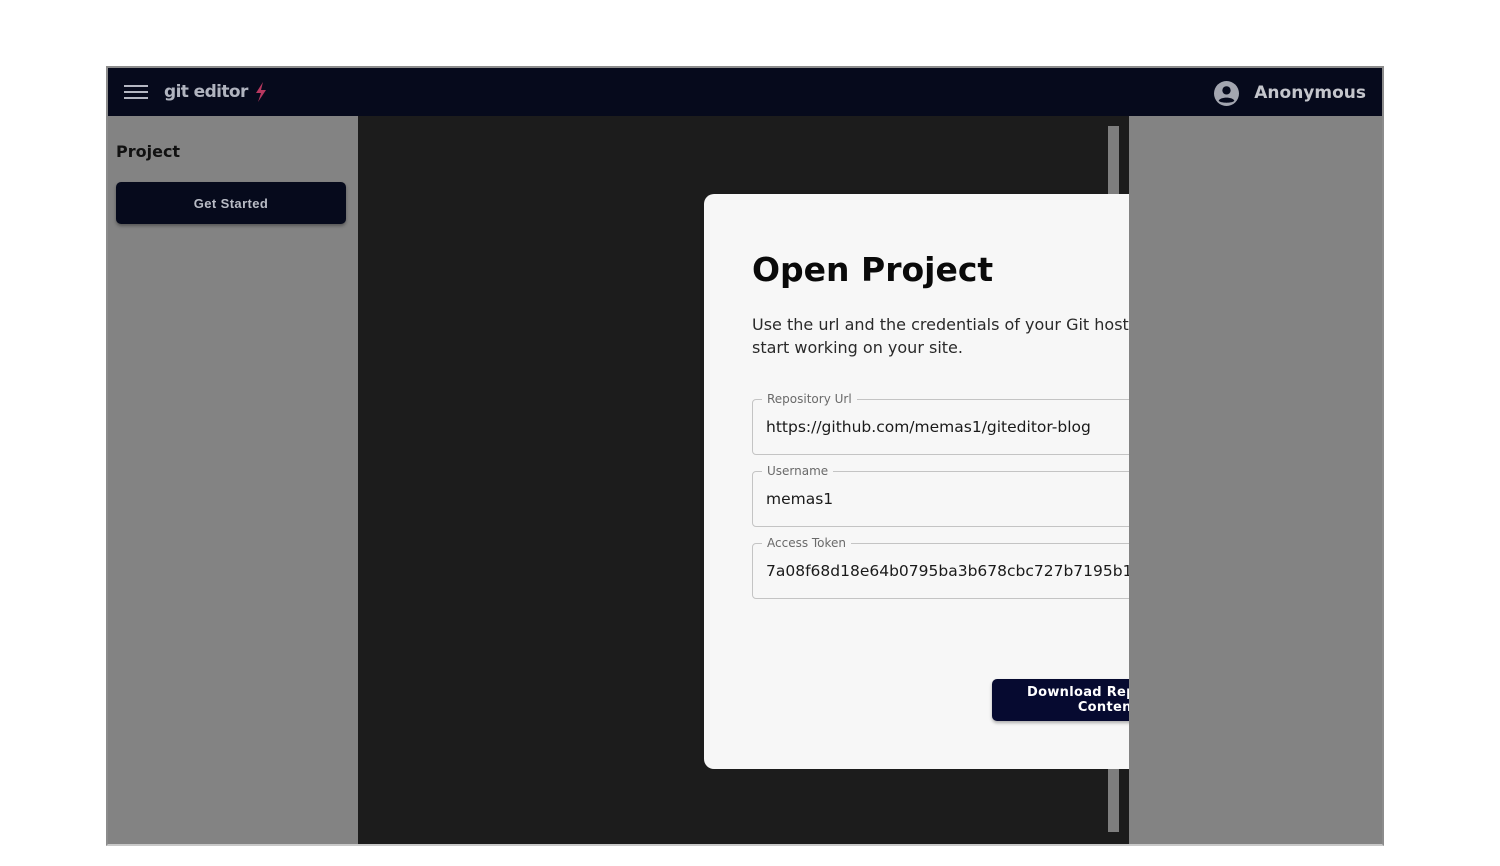 The width and height of the screenshot is (1500, 866). Describe the element at coordinates (206, 92) in the screenshot. I see `logo-text: git editor` at that location.